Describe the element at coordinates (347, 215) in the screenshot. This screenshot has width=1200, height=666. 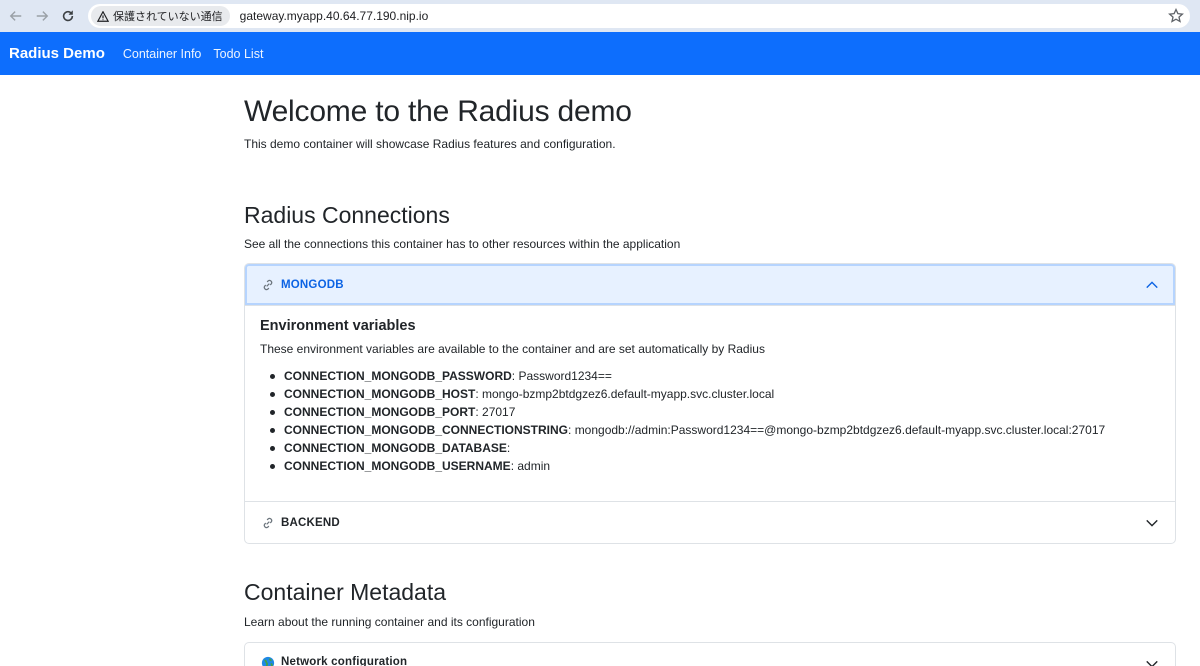
I see `connections-heading: Radius Connections` at that location.